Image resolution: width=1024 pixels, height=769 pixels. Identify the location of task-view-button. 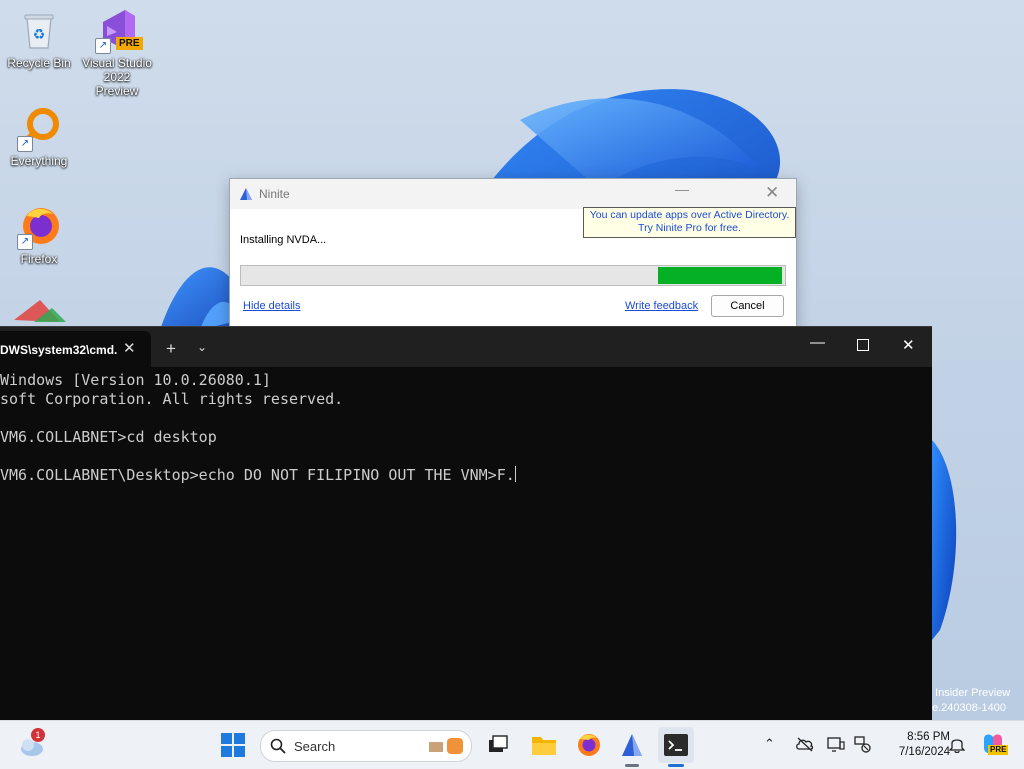
(498, 747).